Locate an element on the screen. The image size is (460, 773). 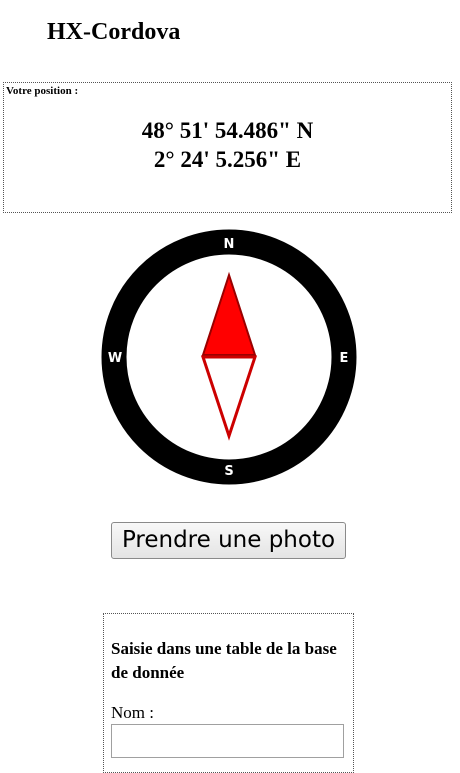
compass-west-label: W is located at coordinates (115, 358).